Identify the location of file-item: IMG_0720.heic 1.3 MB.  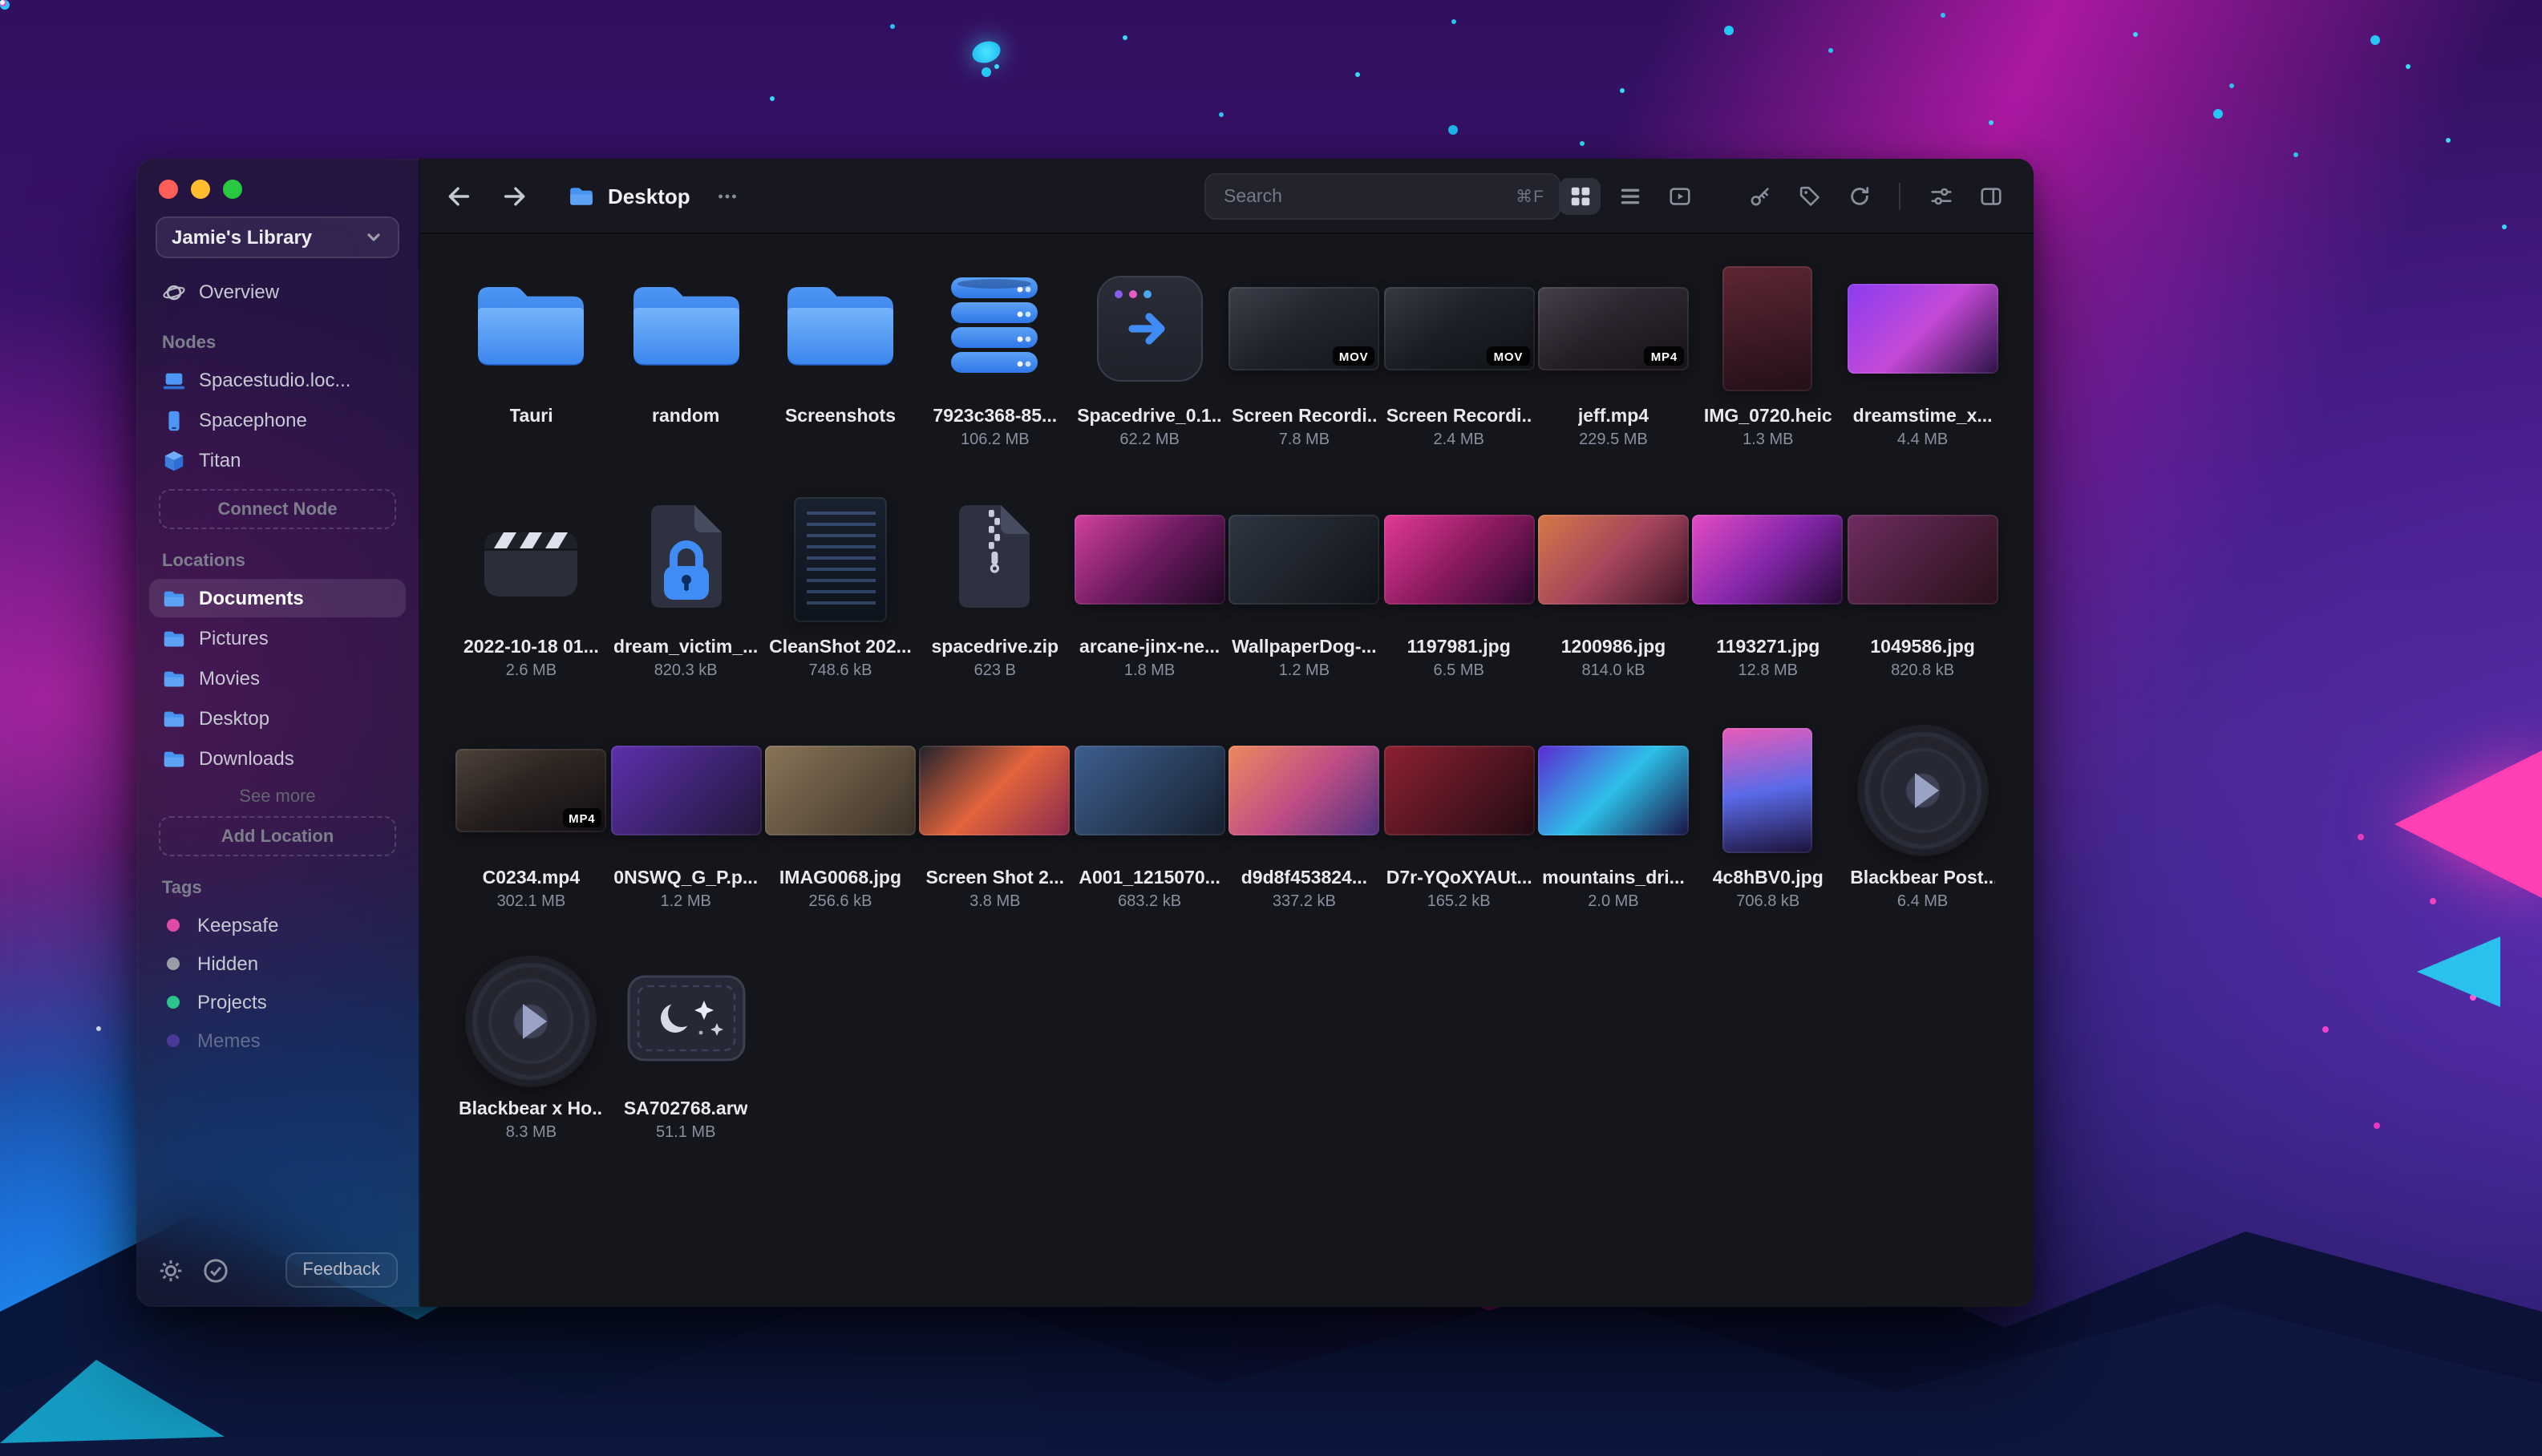
(1767, 354).